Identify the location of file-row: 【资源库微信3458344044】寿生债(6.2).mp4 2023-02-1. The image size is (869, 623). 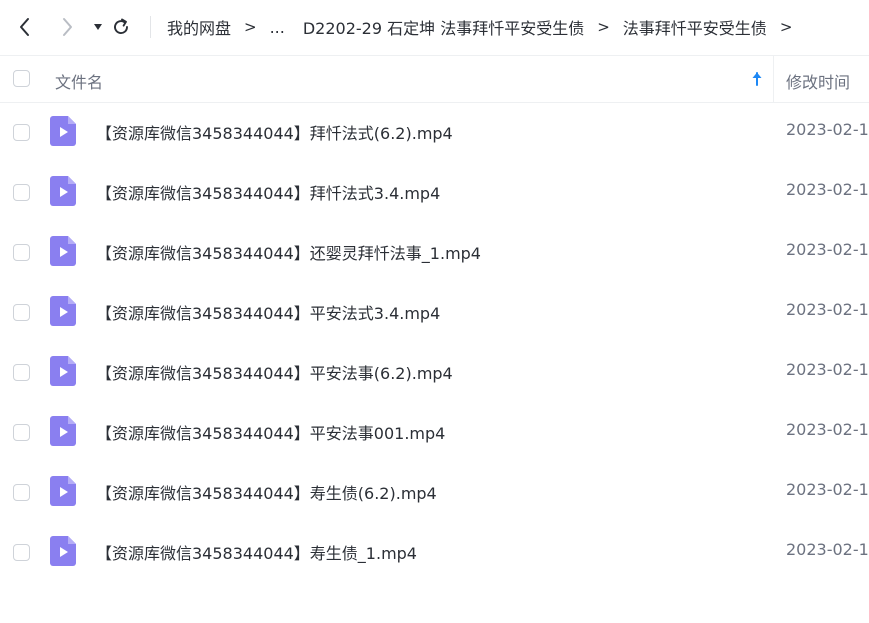
(434, 492).